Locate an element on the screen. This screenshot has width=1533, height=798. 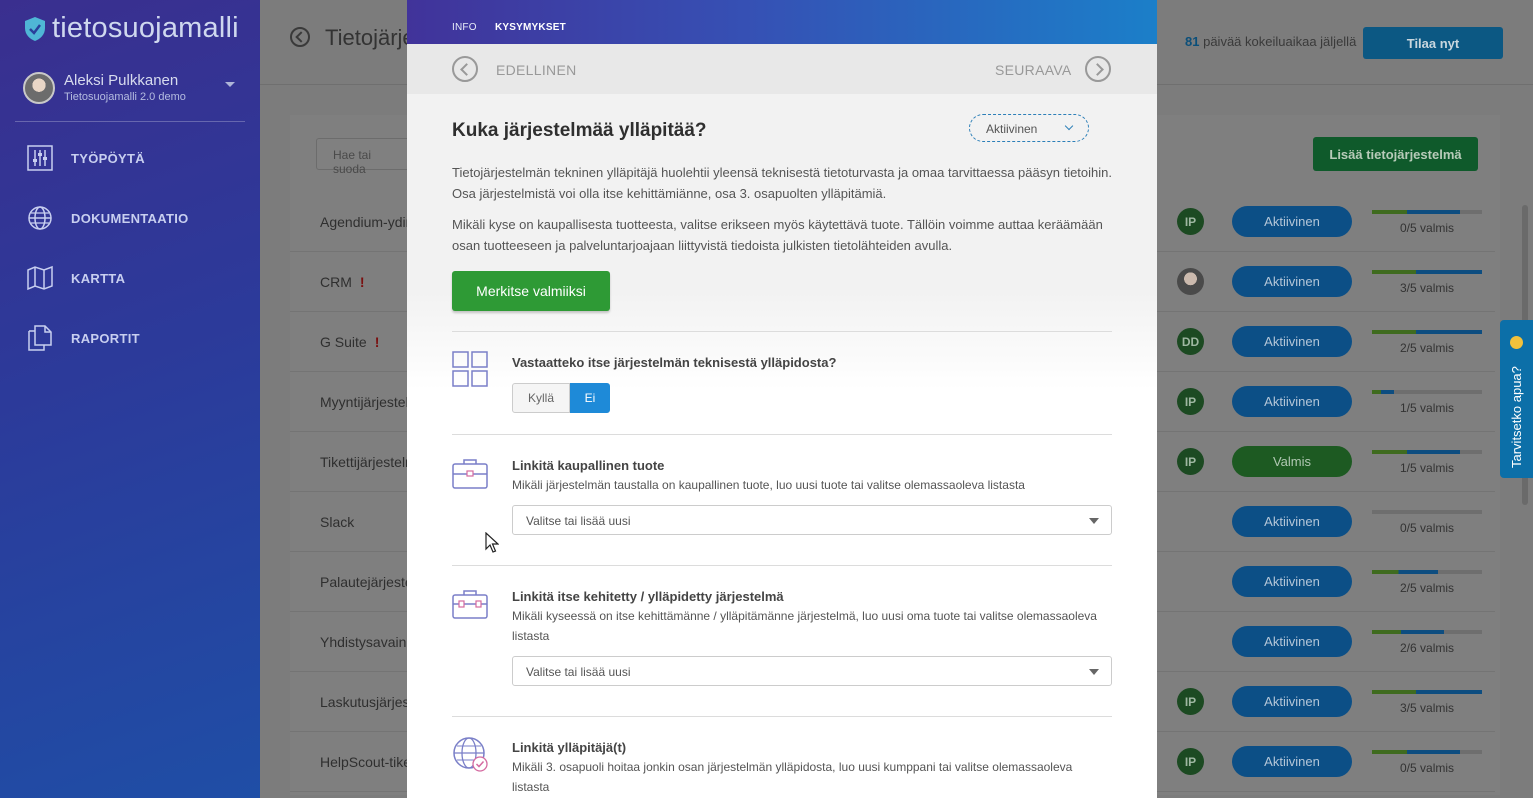
system-name-text: Myyntijärjestel is located at coordinates (364, 402).